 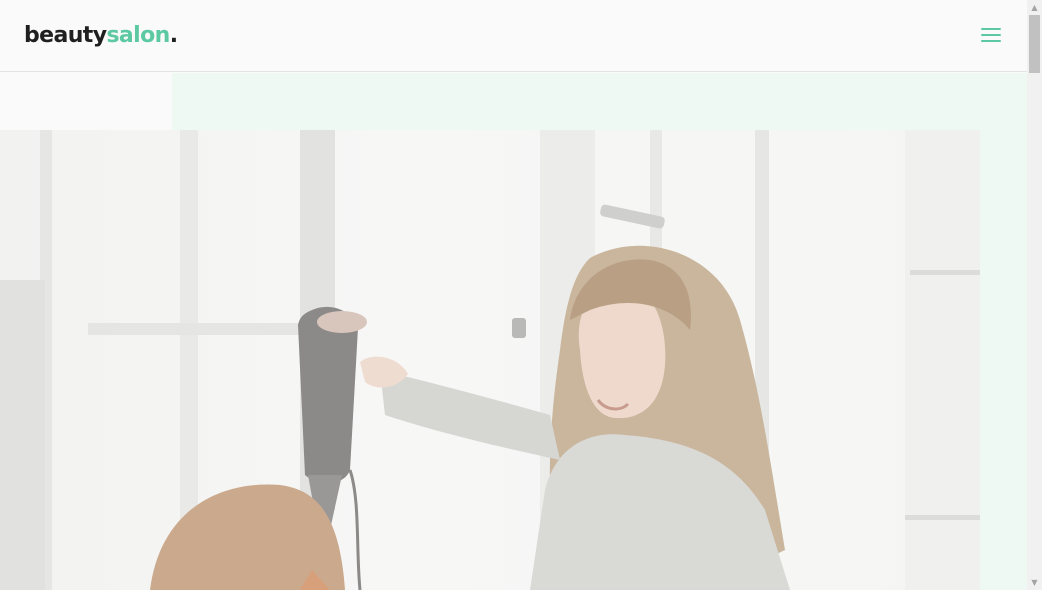 I want to click on site-header: beautysalon., so click(x=513, y=36).